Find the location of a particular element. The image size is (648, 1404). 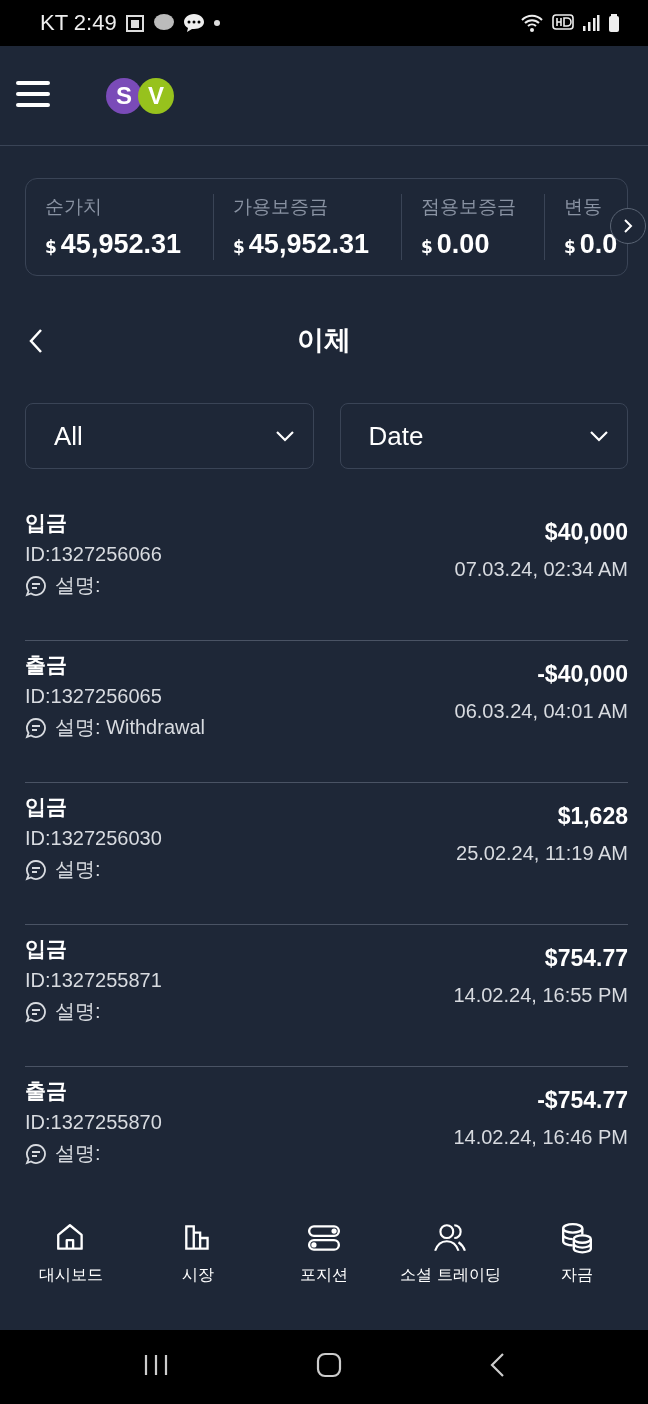

transaction-amount: $754.77 is located at coordinates (586, 959).